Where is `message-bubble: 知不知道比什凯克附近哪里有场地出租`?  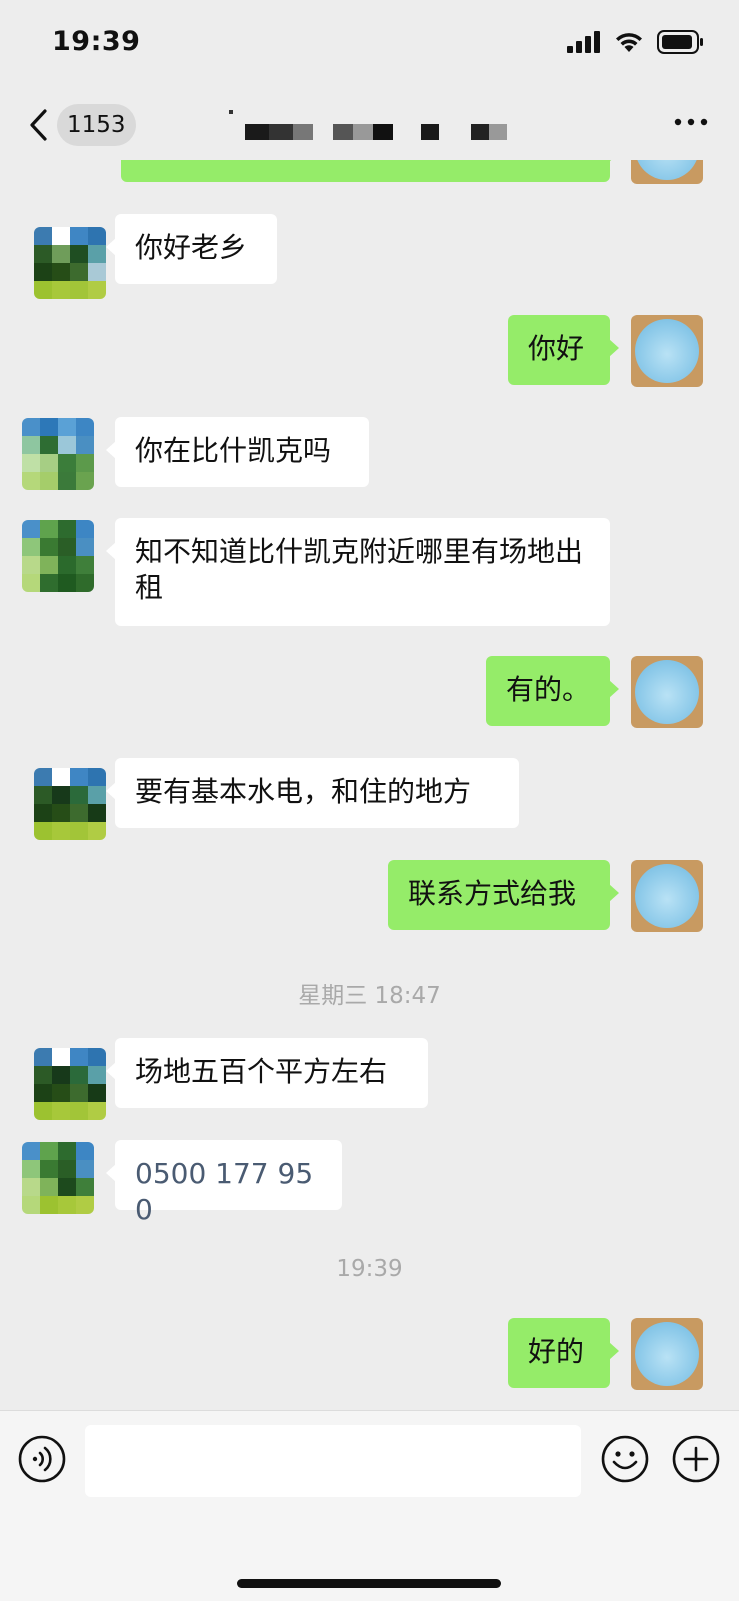 message-bubble: 知不知道比什凯克附近哪里有场地出租 is located at coordinates (358, 572).